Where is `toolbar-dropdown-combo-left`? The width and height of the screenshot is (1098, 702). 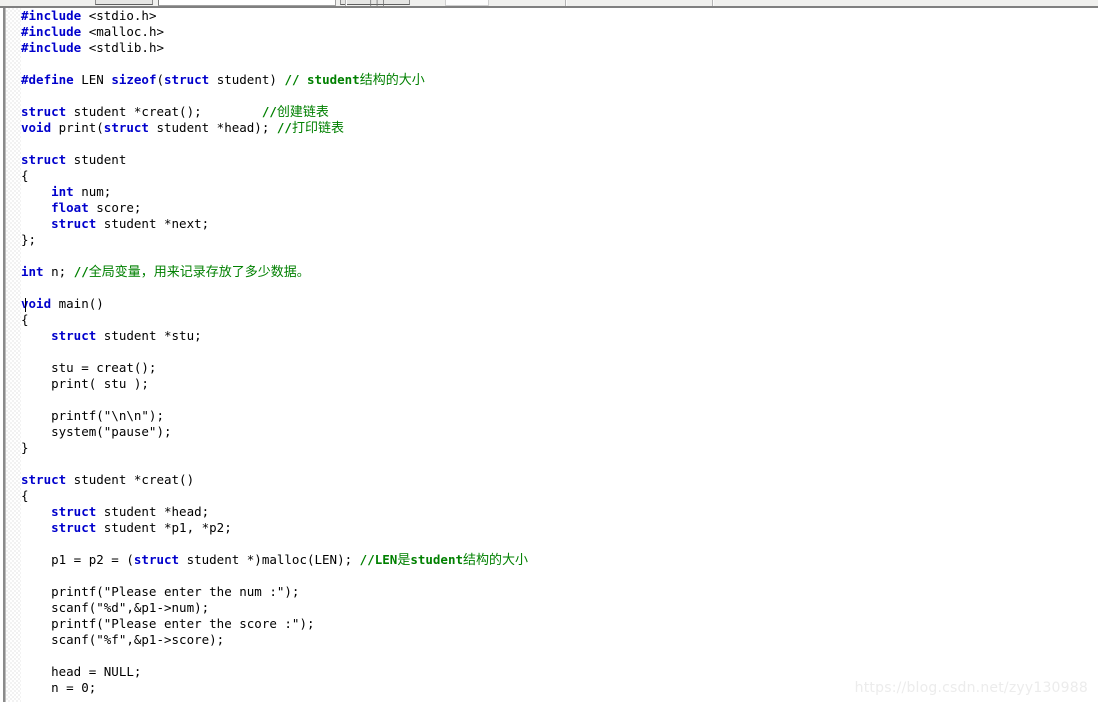
toolbar-dropdown-combo-left is located at coordinates (124, 2).